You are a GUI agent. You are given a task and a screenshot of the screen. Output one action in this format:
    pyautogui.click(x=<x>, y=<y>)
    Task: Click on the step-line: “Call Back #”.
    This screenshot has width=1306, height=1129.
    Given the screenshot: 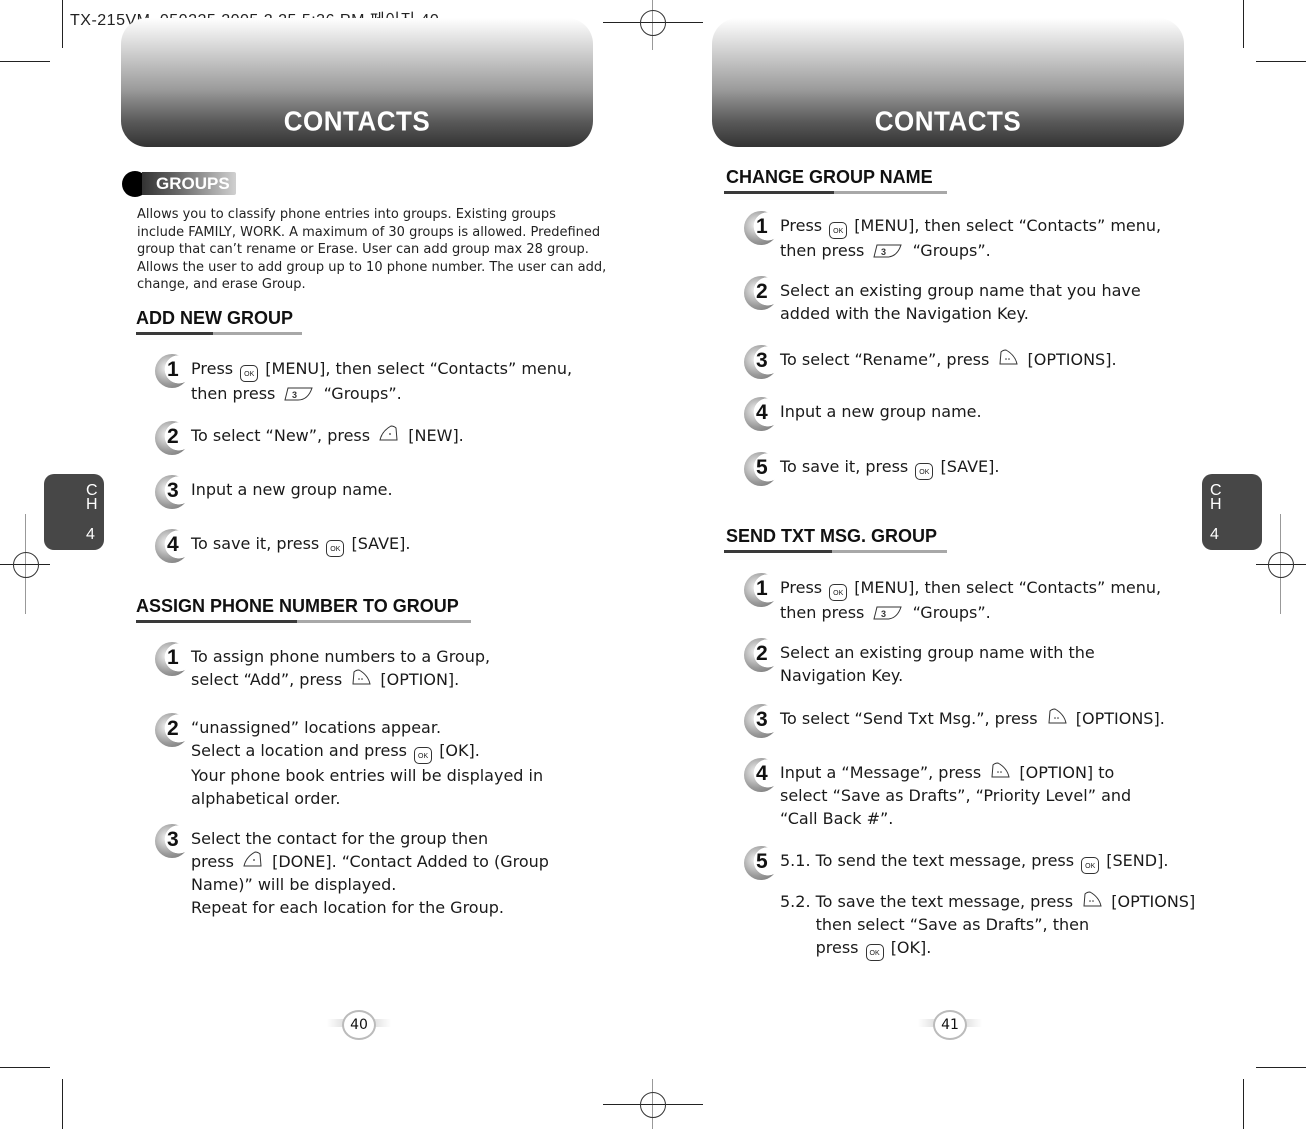 What is the action you would take?
    pyautogui.click(x=955, y=818)
    